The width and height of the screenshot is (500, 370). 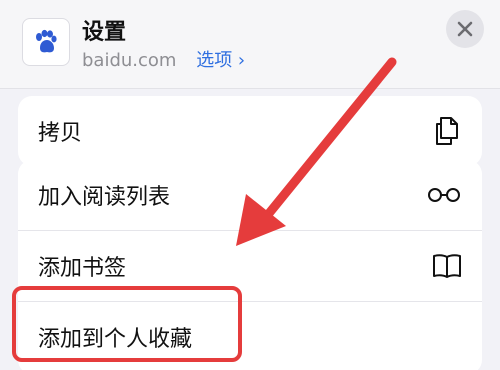 What do you see at coordinates (60, 133) in the screenshot?
I see `menu-item-copy-label: 拷贝` at bounding box center [60, 133].